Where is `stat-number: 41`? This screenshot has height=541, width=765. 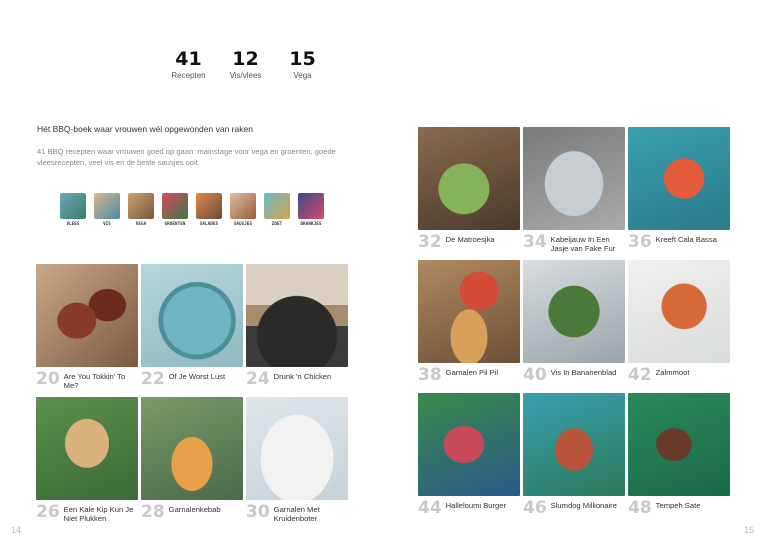
stat-number: 41 is located at coordinates (188, 59).